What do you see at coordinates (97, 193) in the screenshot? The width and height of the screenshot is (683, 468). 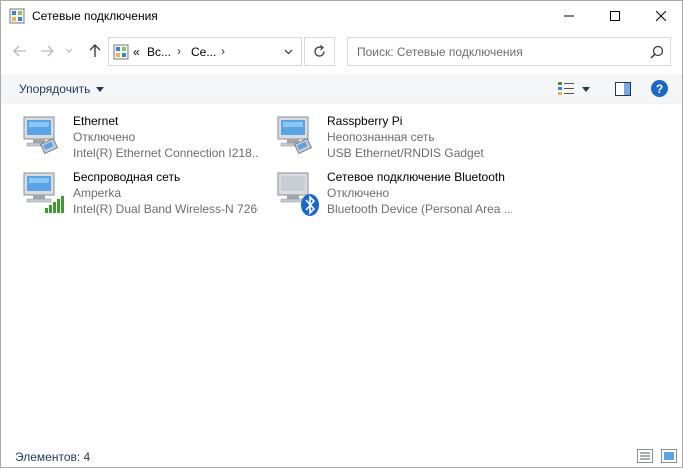 I see `connection-status: Amperka` at bounding box center [97, 193].